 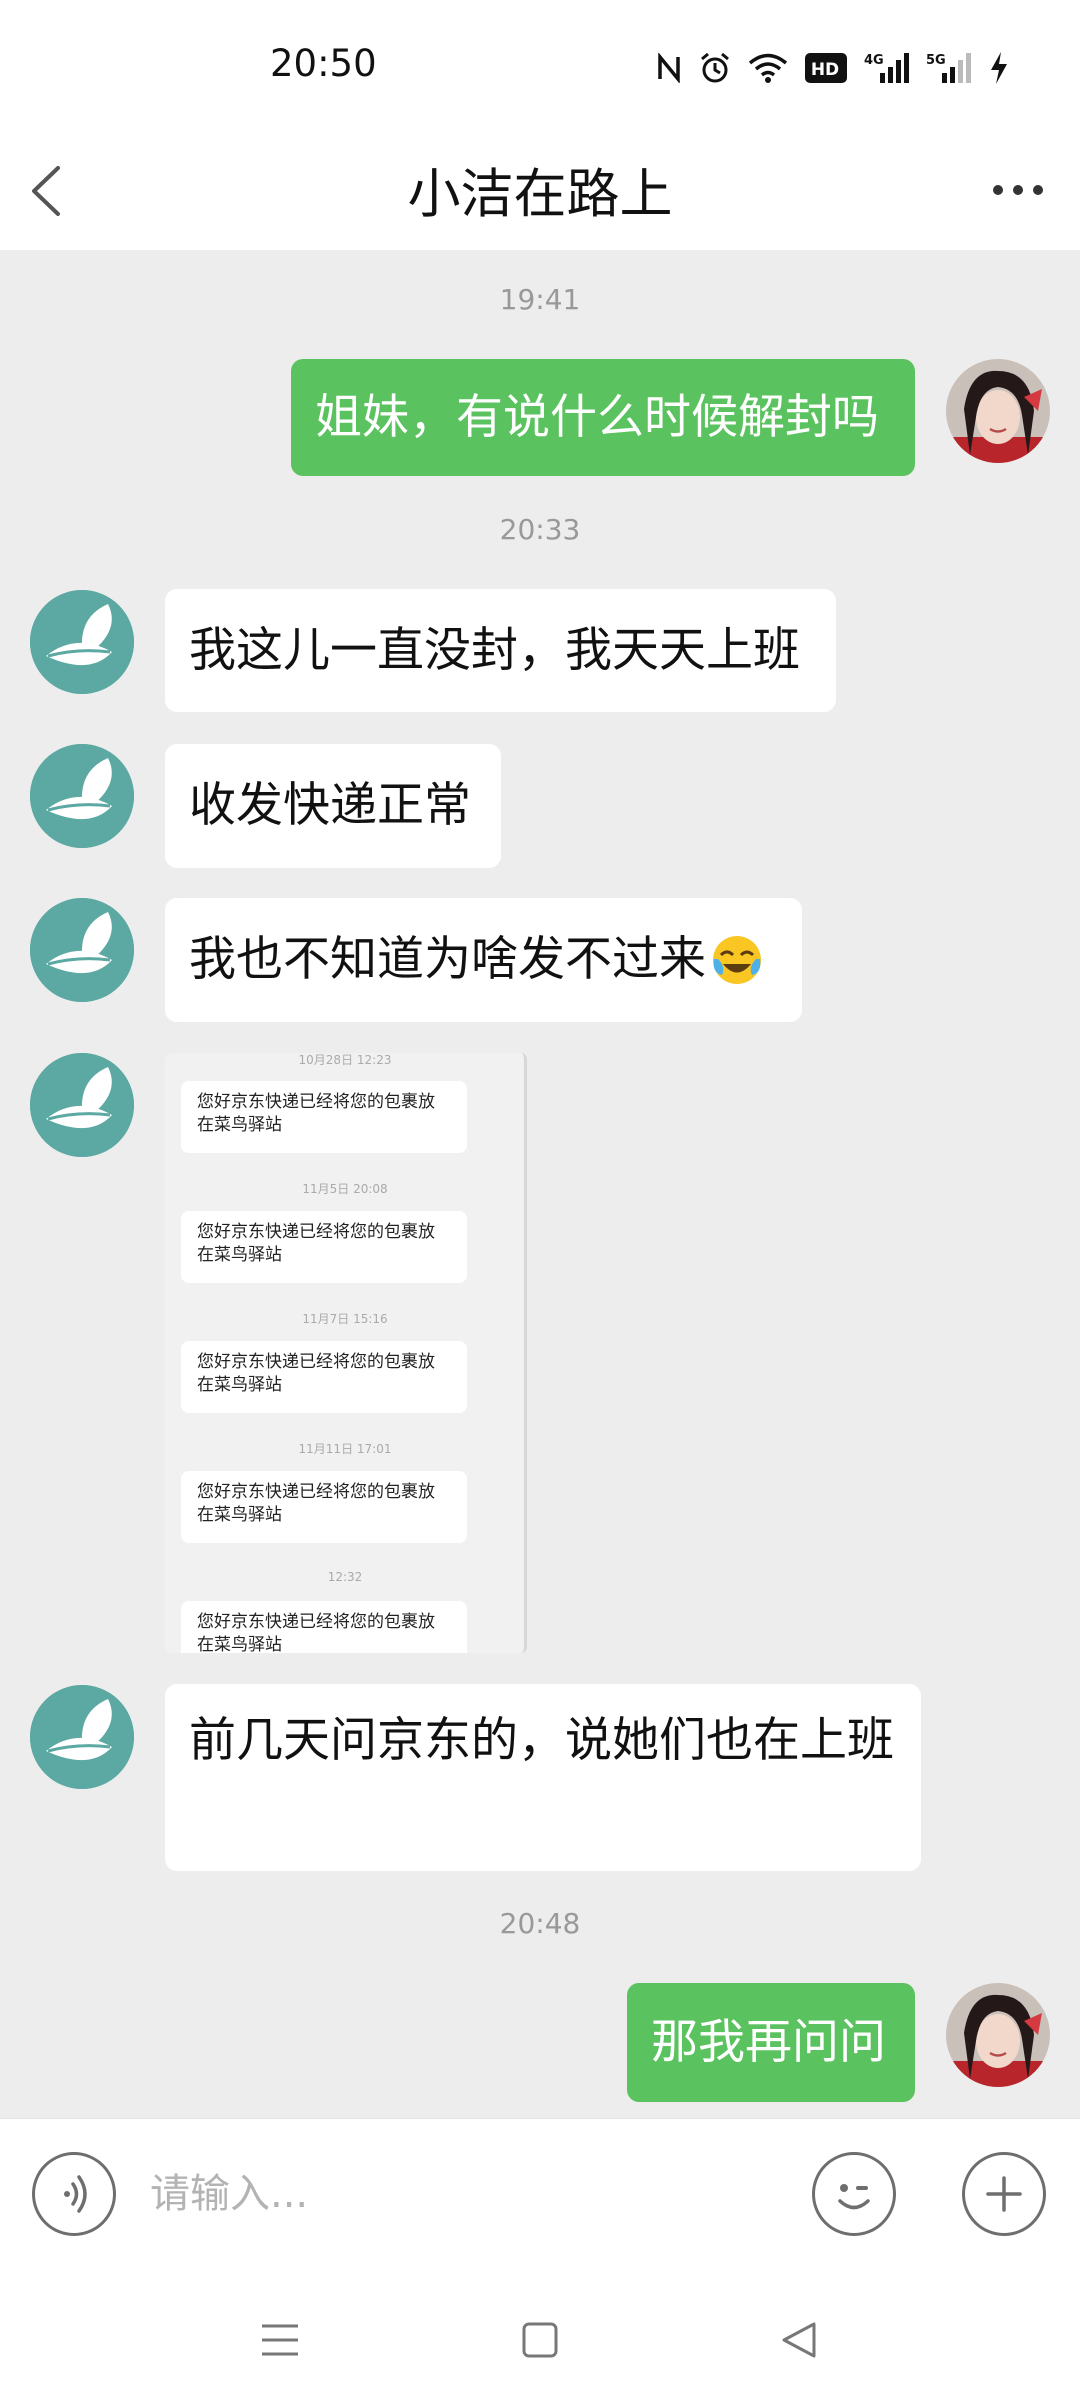 What do you see at coordinates (330, 805) in the screenshot?
I see `message-text: 收发快递正常` at bounding box center [330, 805].